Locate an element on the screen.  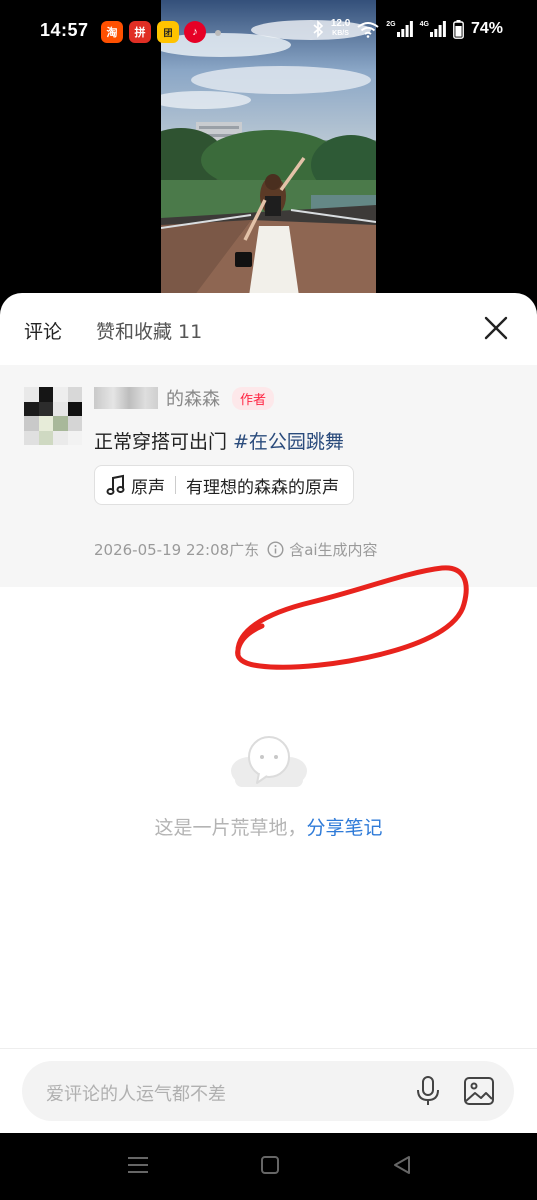
music-label: 原声 is located at coordinates (148, 487).